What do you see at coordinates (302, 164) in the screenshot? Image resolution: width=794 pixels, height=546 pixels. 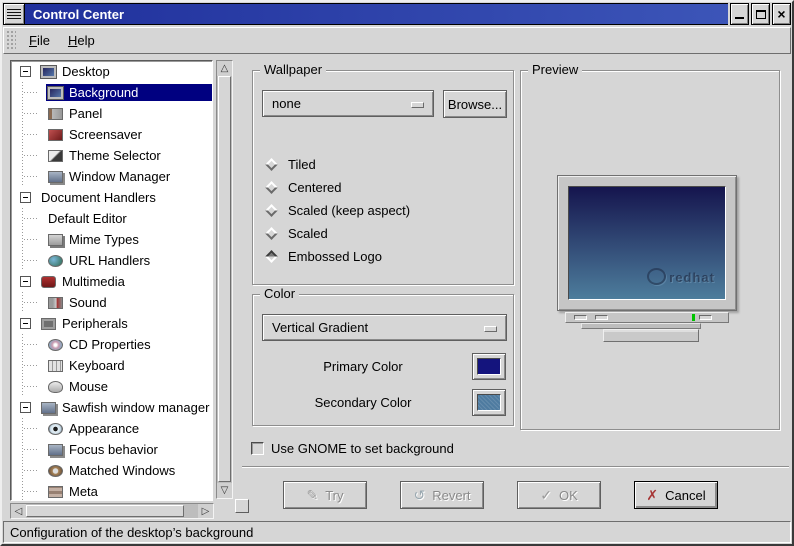 I see `radio-label: Tiled` at bounding box center [302, 164].